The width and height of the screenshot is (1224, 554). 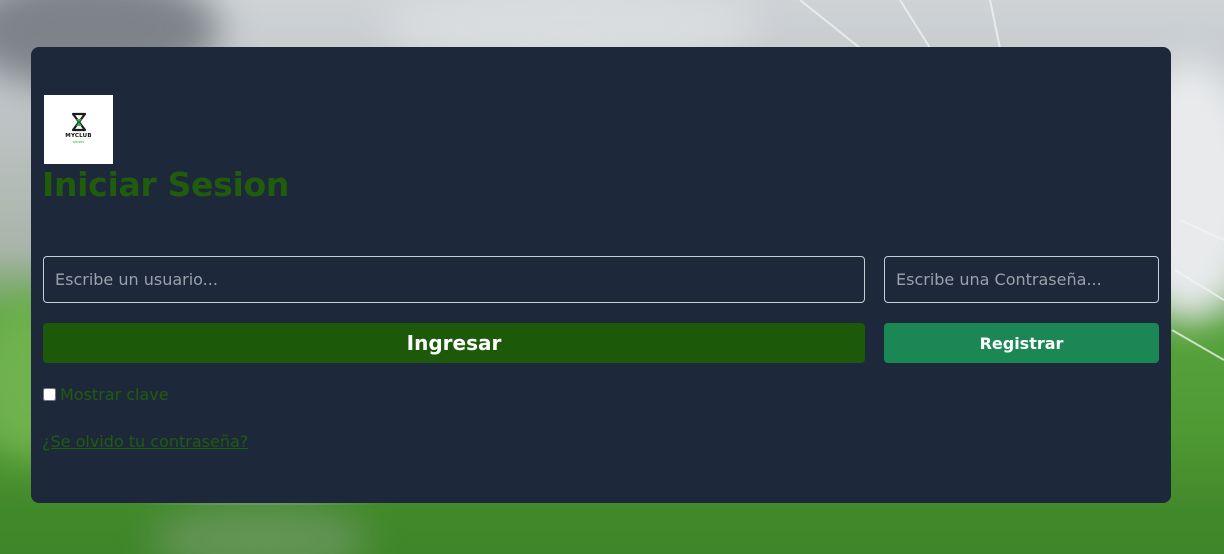 I want to click on login-button: Ingresar, so click(x=454, y=343).